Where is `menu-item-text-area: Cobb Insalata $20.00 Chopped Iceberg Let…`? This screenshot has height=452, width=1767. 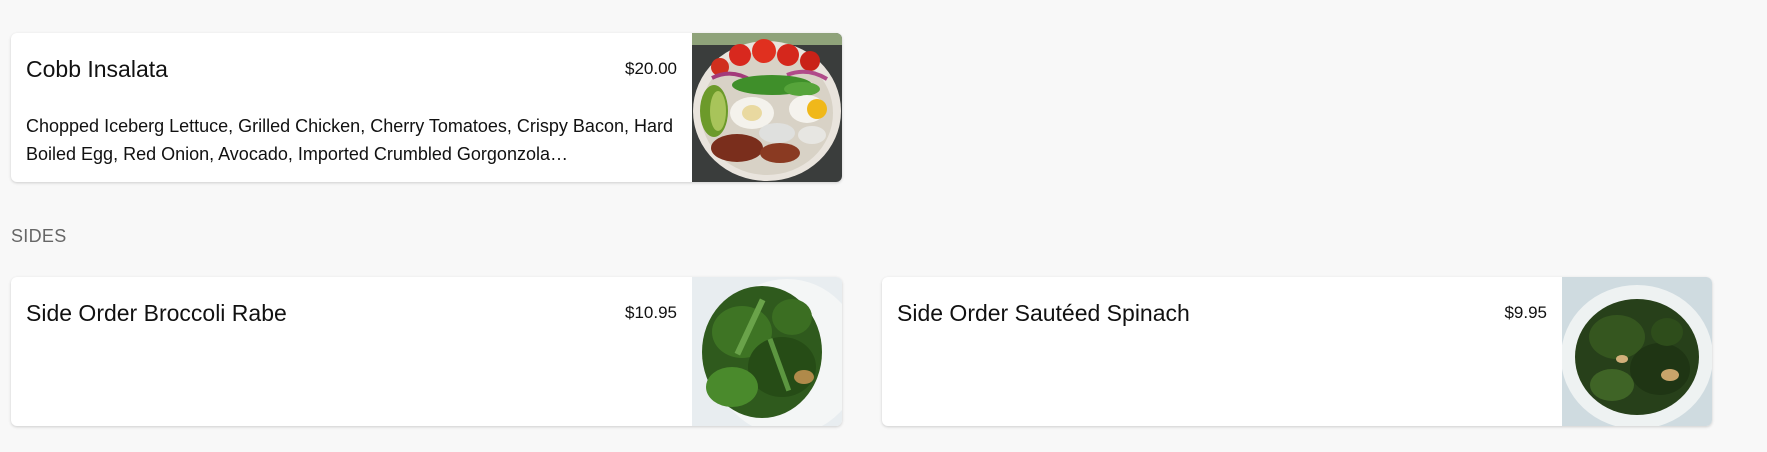
menu-item-text-area: Cobb Insalata $20.00 Chopped Iceberg Let… is located at coordinates (351, 107).